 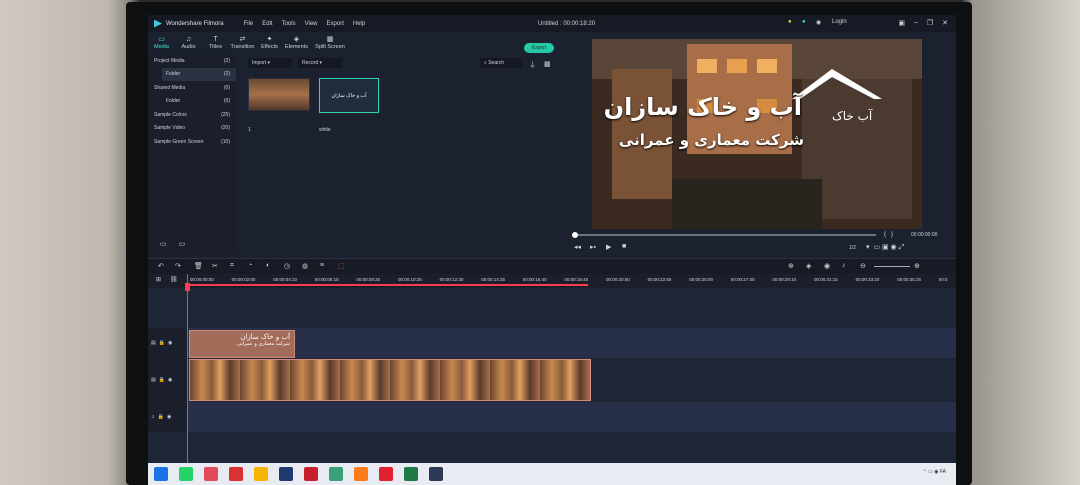 I want to click on title-clip: آب و خاک سازان شرکت معماری و عمرانی, so click(x=242, y=344).